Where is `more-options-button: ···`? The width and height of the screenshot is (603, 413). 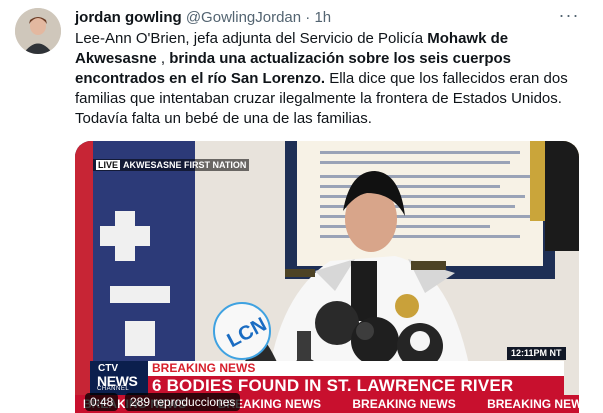 more-options-button: ··· is located at coordinates (569, 17).